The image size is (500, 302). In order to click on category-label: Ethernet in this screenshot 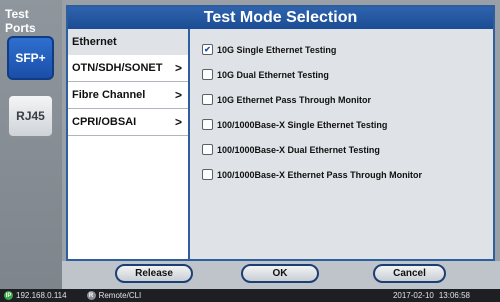, I will do `click(94, 42)`.